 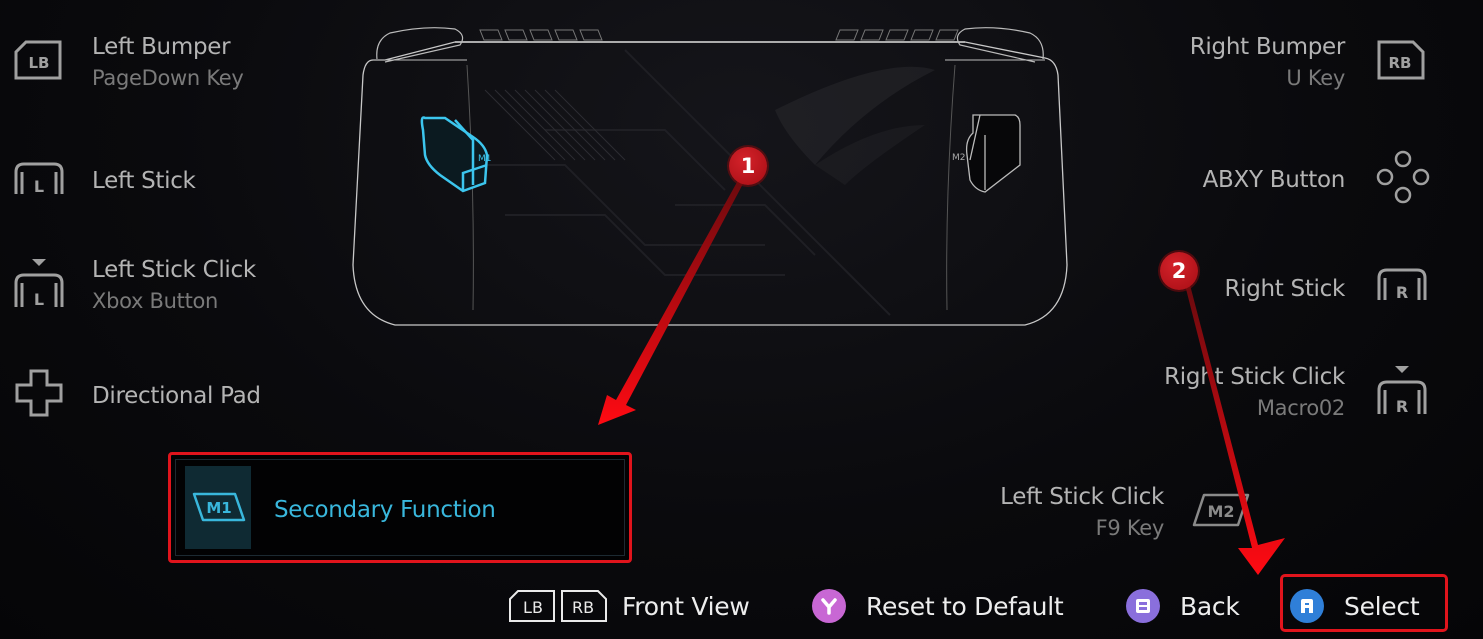 I want to click on abxy-icon, so click(x=1403, y=177).